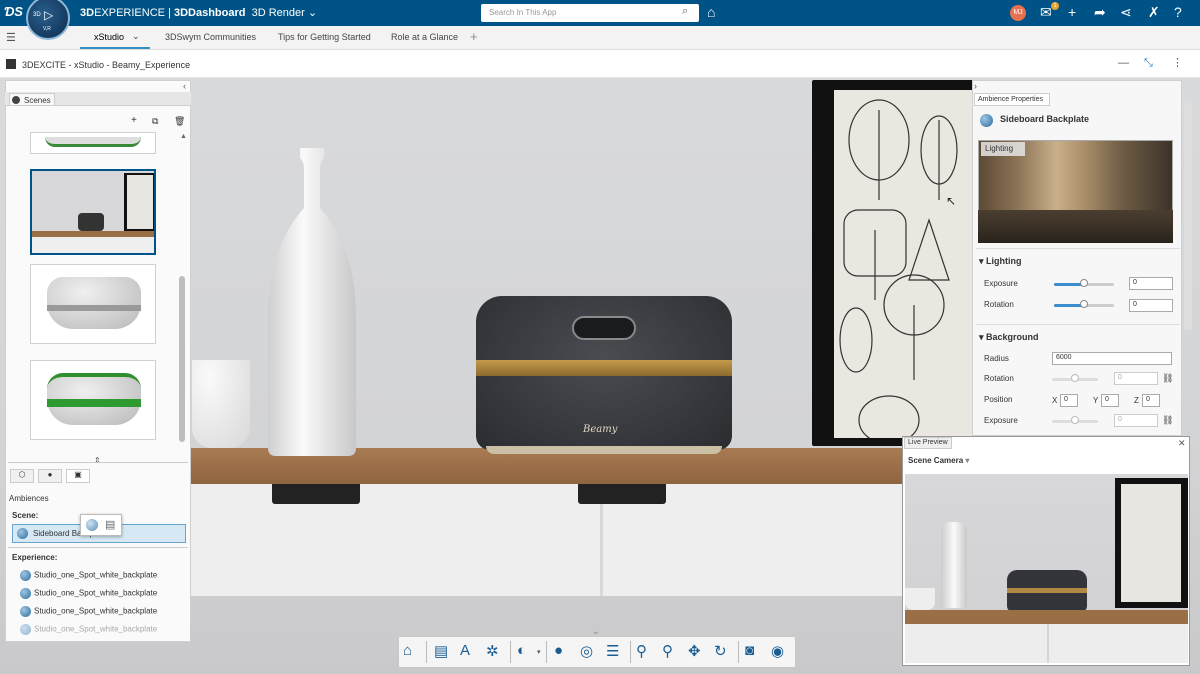 Image resolution: width=1200 pixels, height=674 pixels. Describe the element at coordinates (50, 476) in the screenshot. I see `tab-materials: ●` at that location.